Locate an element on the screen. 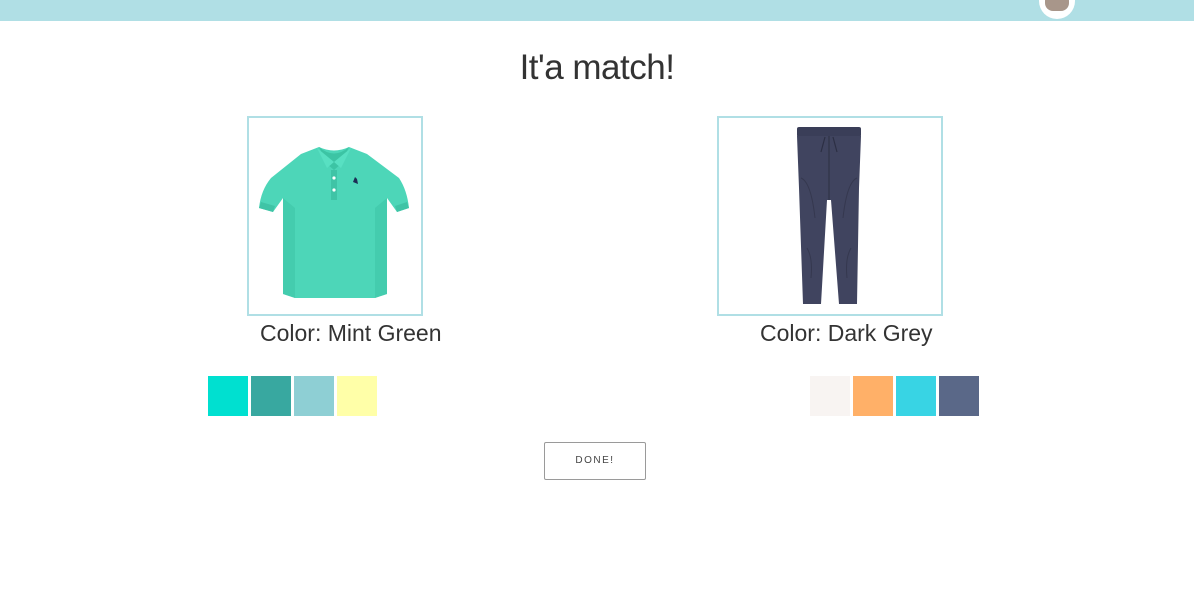 This screenshot has height=591, width=1194. top-product-frame is located at coordinates (335, 216).